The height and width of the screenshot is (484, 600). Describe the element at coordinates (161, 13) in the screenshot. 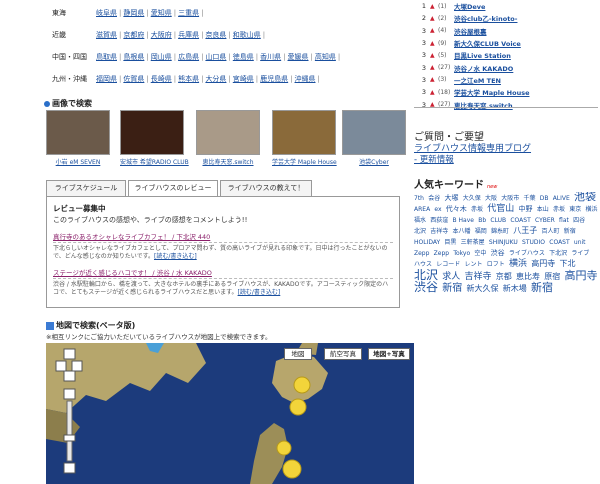

I see `prefecture-link: 愛知県` at that location.